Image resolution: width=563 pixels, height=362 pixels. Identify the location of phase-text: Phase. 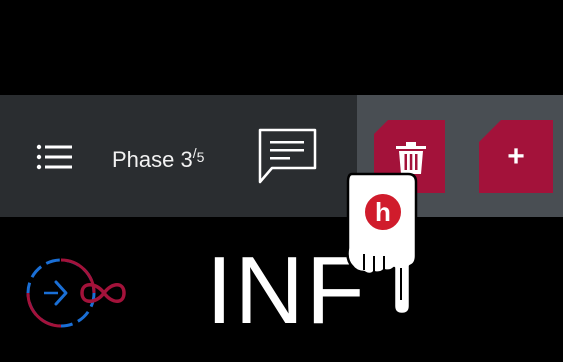
(143, 159).